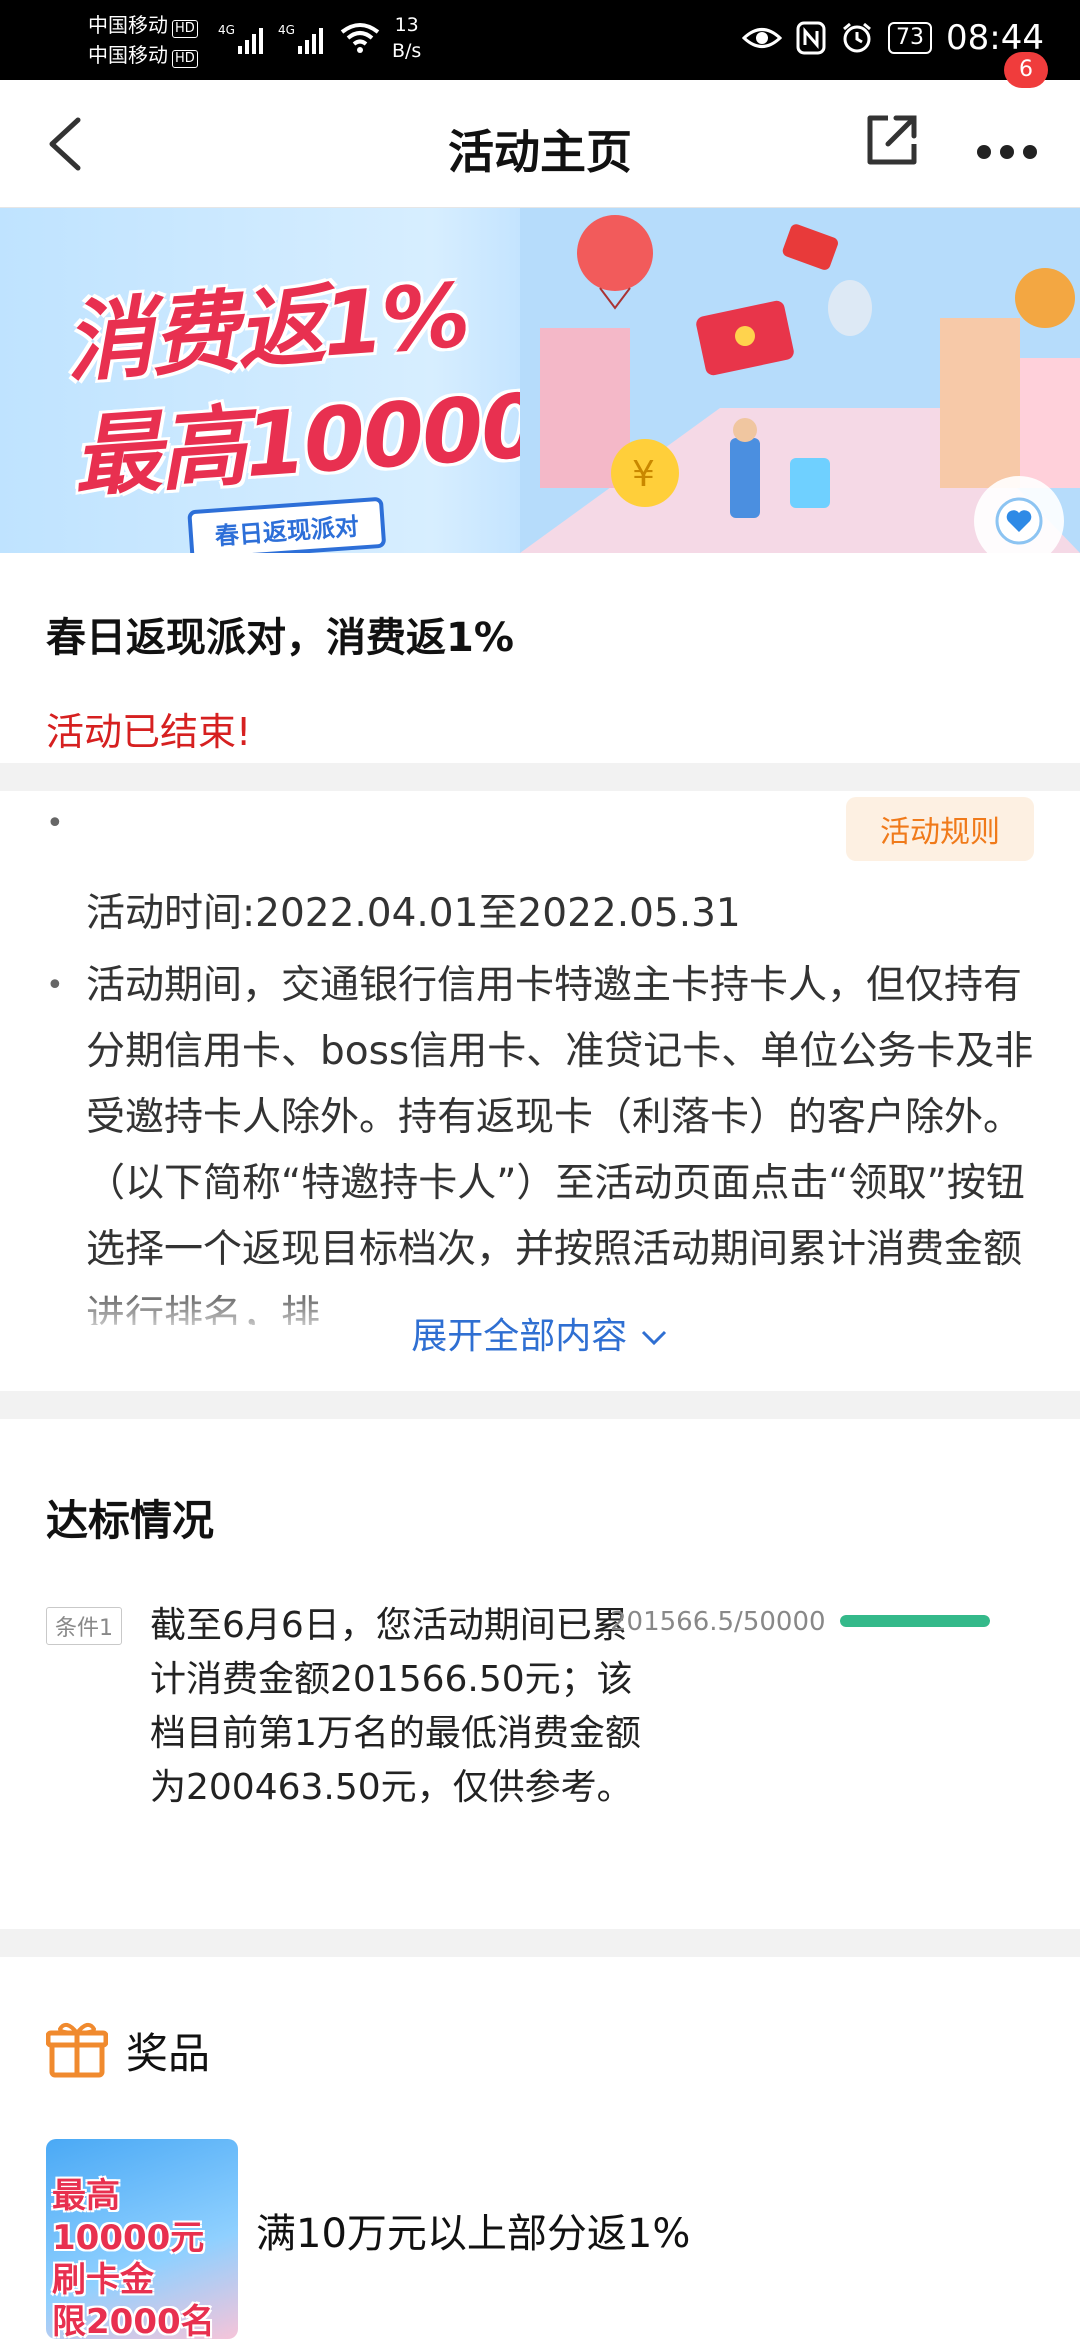 The height and width of the screenshot is (2340, 1080). I want to click on rule-item-time: 活动时间:2022.04.01至2022.05.31, so click(540, 869).